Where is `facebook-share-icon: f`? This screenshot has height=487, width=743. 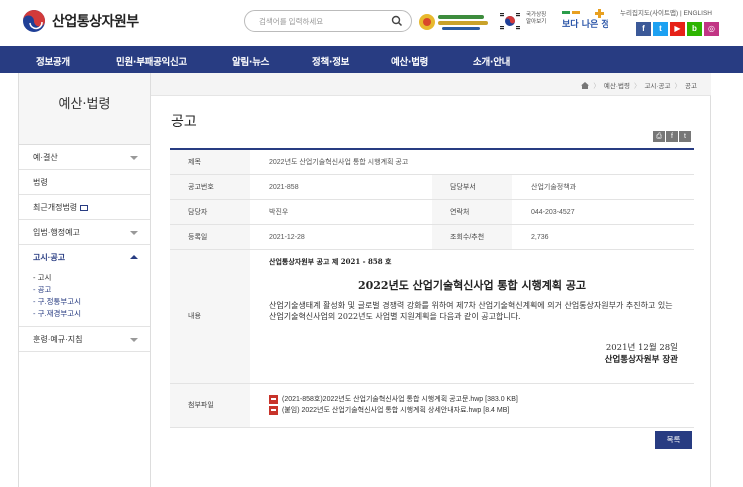 facebook-share-icon: f is located at coordinates (672, 136).